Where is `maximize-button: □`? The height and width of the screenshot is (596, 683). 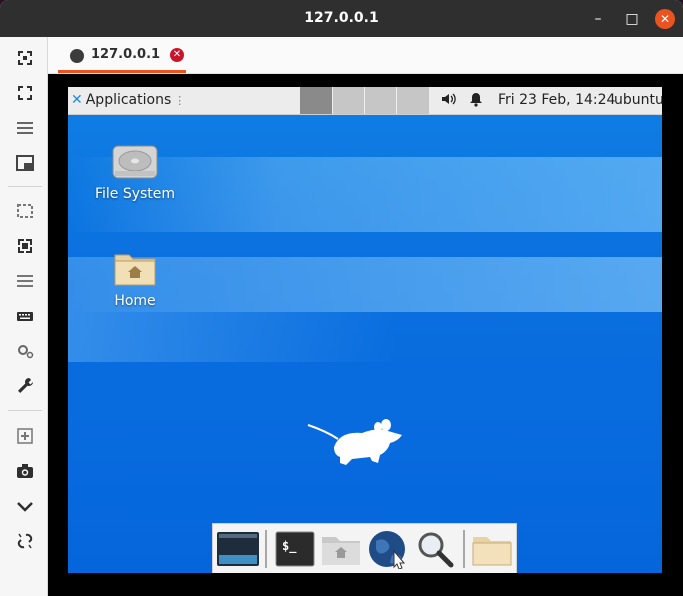 maximize-button: □ is located at coordinates (632, 19).